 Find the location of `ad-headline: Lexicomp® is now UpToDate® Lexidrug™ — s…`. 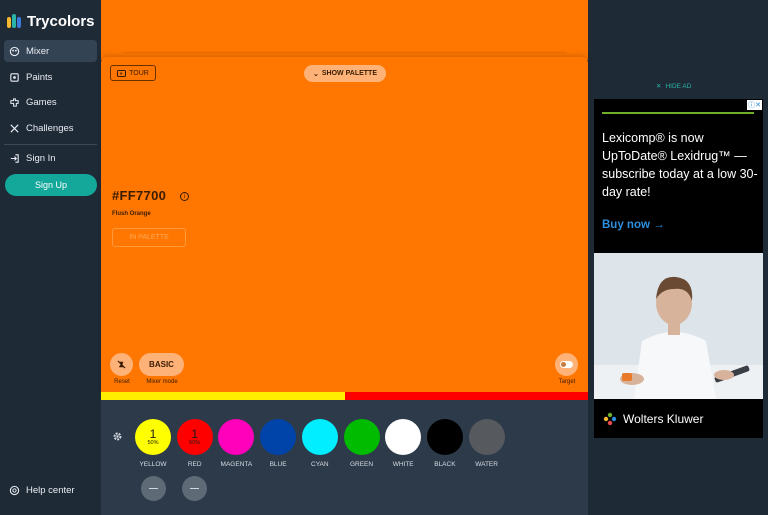

ad-headline: Lexicomp® is now UpToDate® Lexidrug™ — s… is located at coordinates (680, 165).